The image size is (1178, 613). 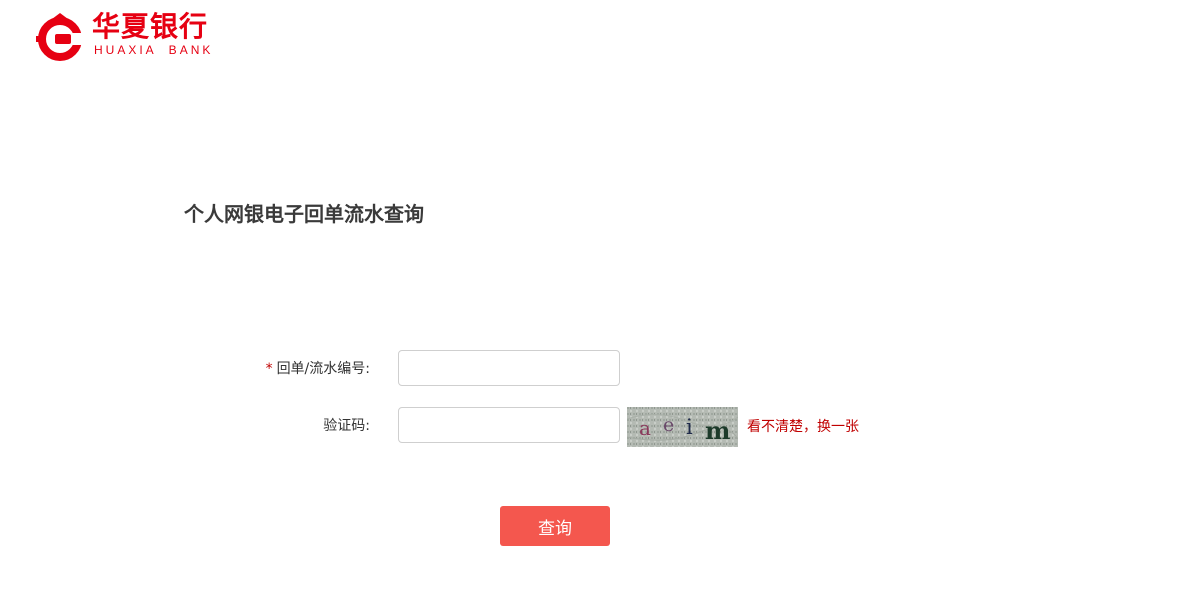 I want to click on serial-number-label: * 回单/流水编号:, so click(x=318, y=369).